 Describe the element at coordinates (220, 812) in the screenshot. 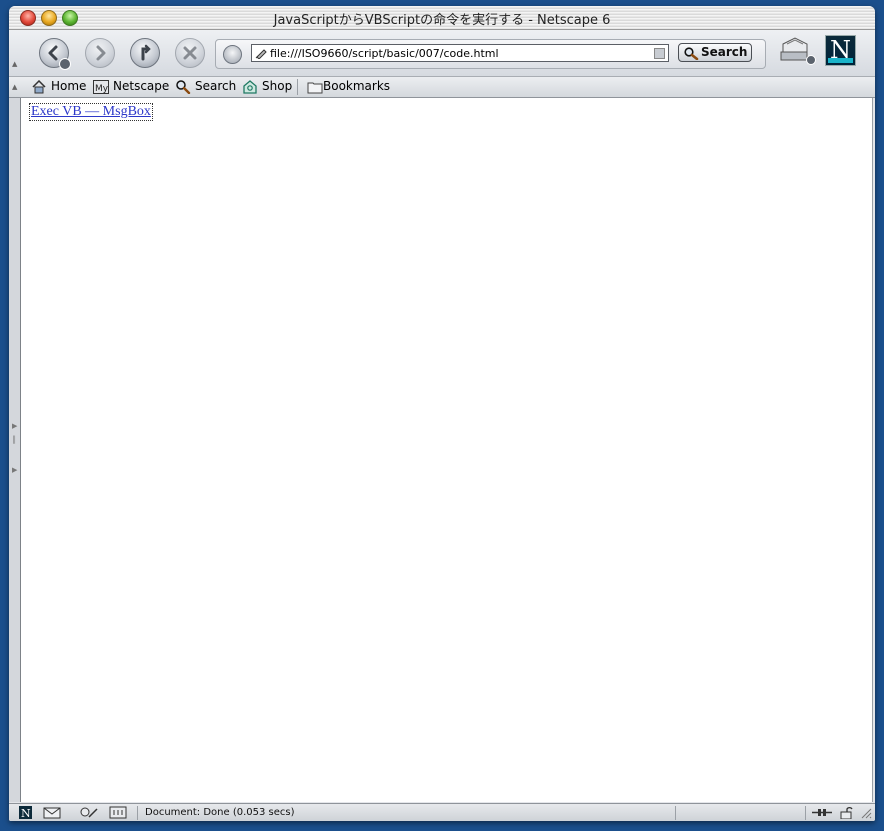

I see `status-text: Document: Done (0.053 secs)` at that location.